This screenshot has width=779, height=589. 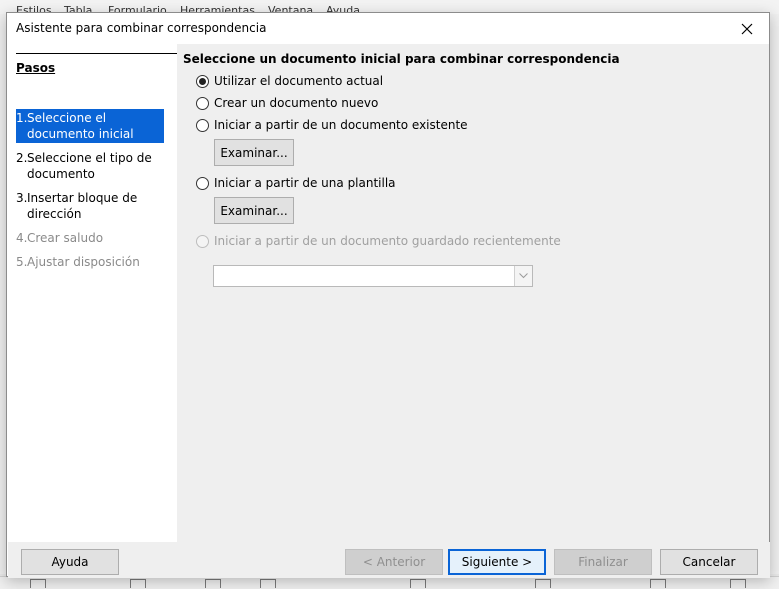 What do you see at coordinates (22, 238) in the screenshot?
I see `step-number: 4.` at bounding box center [22, 238].